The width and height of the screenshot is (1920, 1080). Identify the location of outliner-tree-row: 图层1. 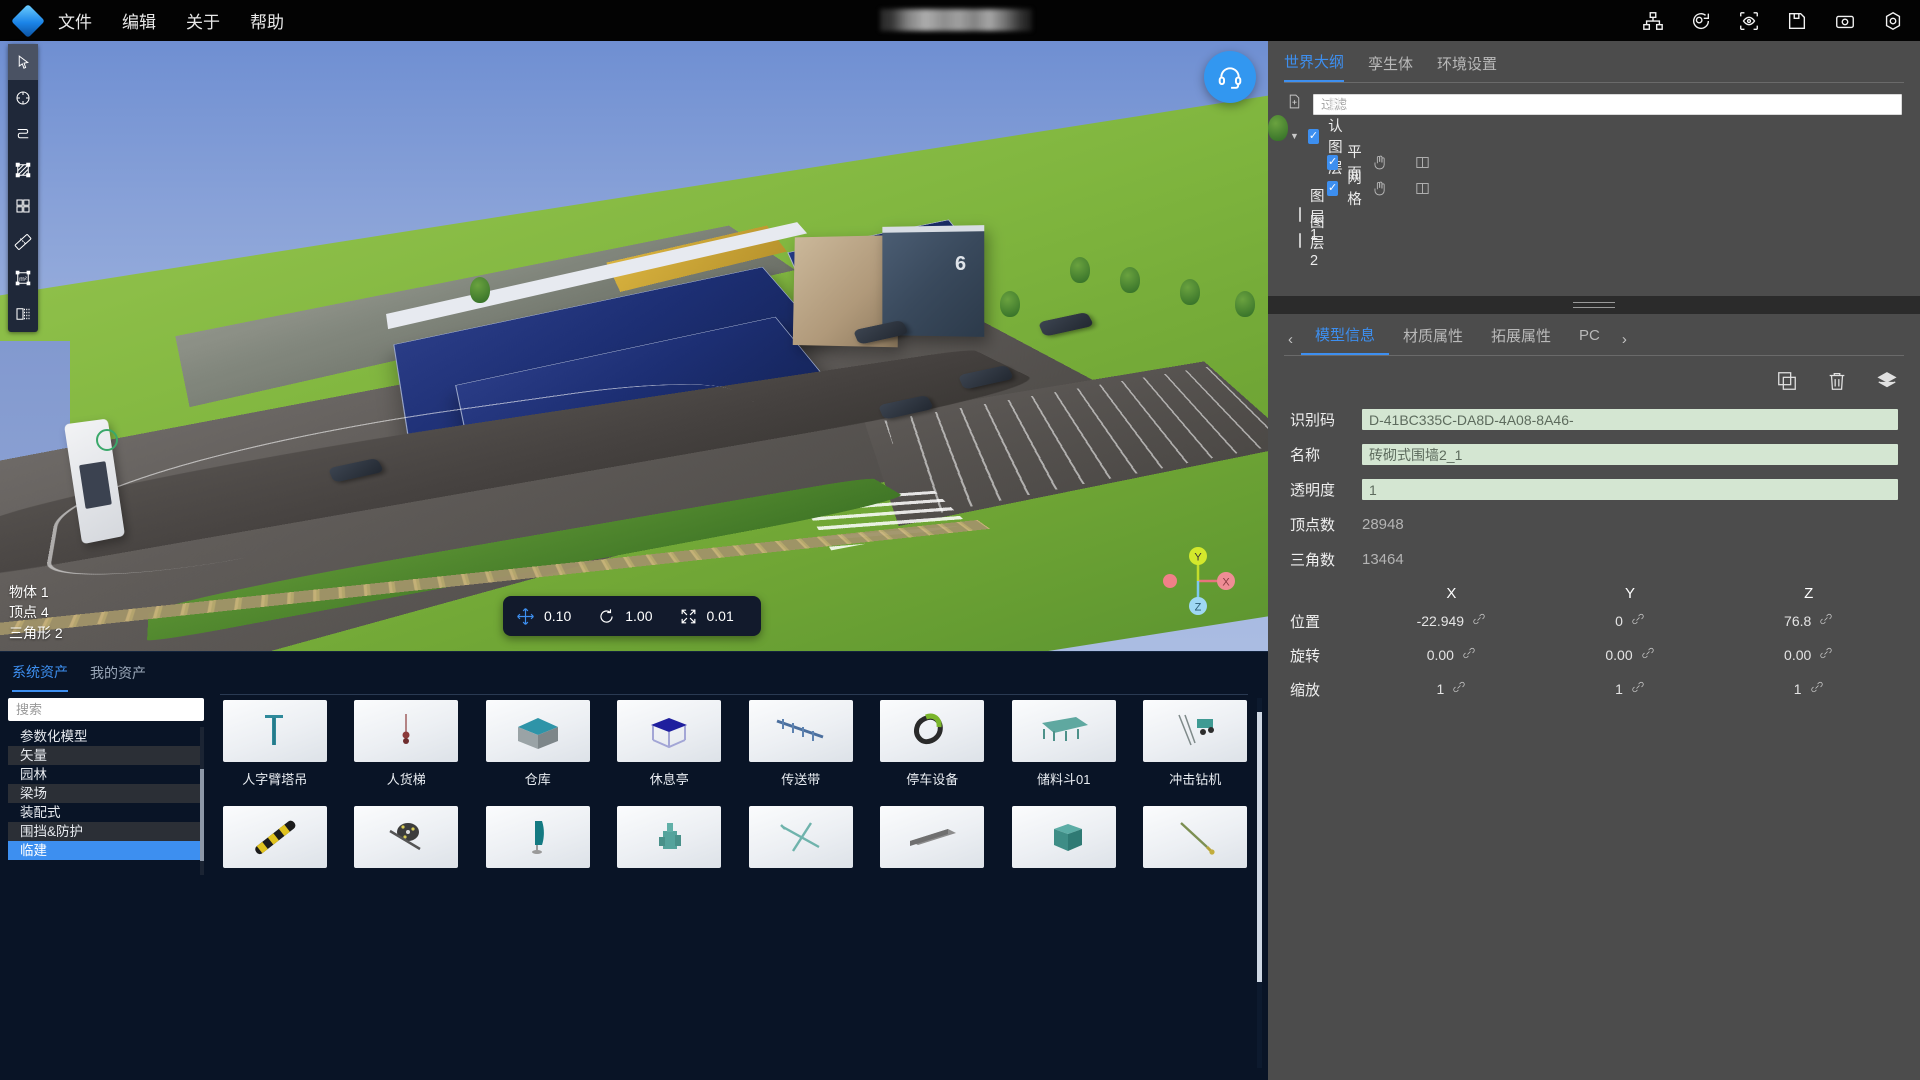
(1296, 216).